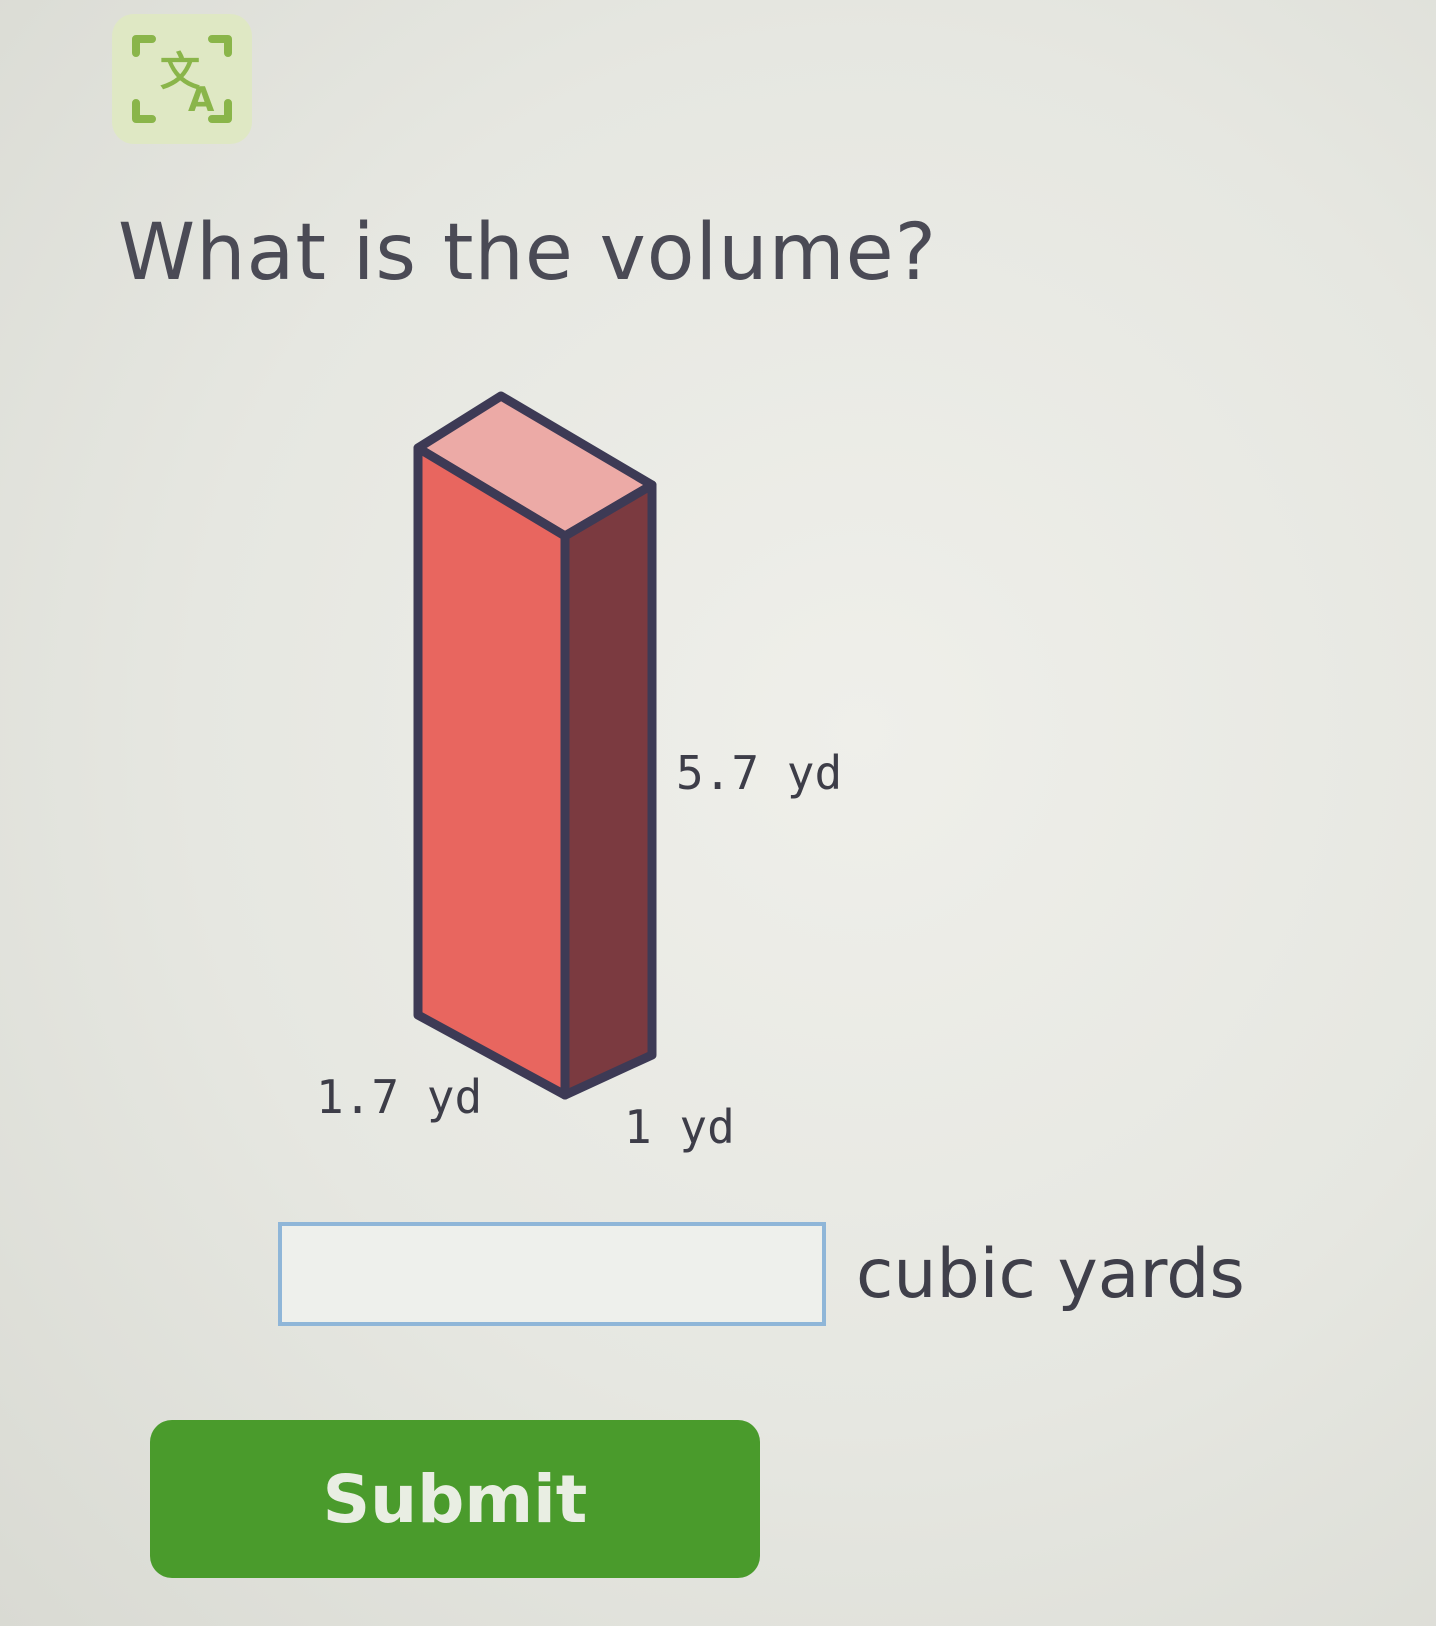 The width and height of the screenshot is (1436, 1626). Describe the element at coordinates (399, 1097) in the screenshot. I see `length-label: 1.7 yd` at that location.